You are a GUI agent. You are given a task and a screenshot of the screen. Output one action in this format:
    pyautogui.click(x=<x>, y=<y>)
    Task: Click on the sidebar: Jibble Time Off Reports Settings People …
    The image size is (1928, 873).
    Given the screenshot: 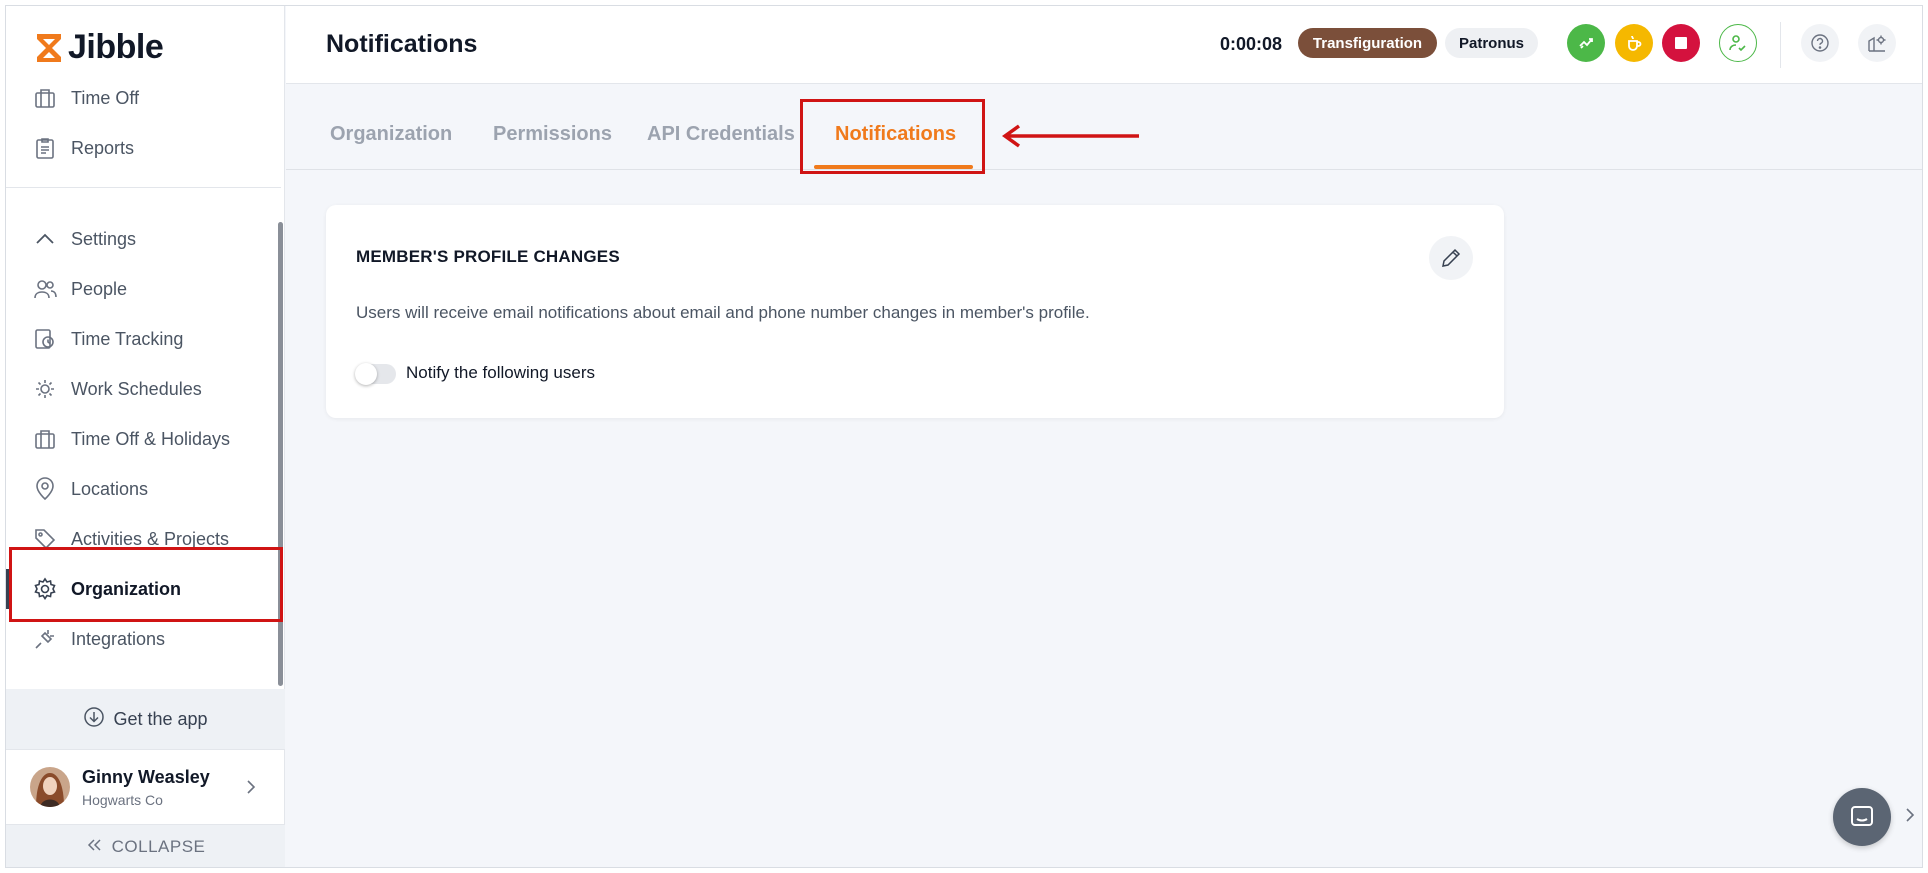 What is the action you would take?
    pyautogui.click(x=145, y=436)
    